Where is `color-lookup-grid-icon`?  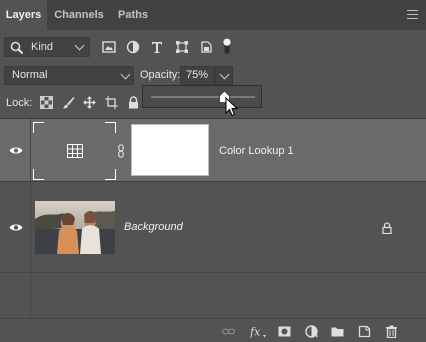 color-lookup-grid-icon is located at coordinates (75, 151).